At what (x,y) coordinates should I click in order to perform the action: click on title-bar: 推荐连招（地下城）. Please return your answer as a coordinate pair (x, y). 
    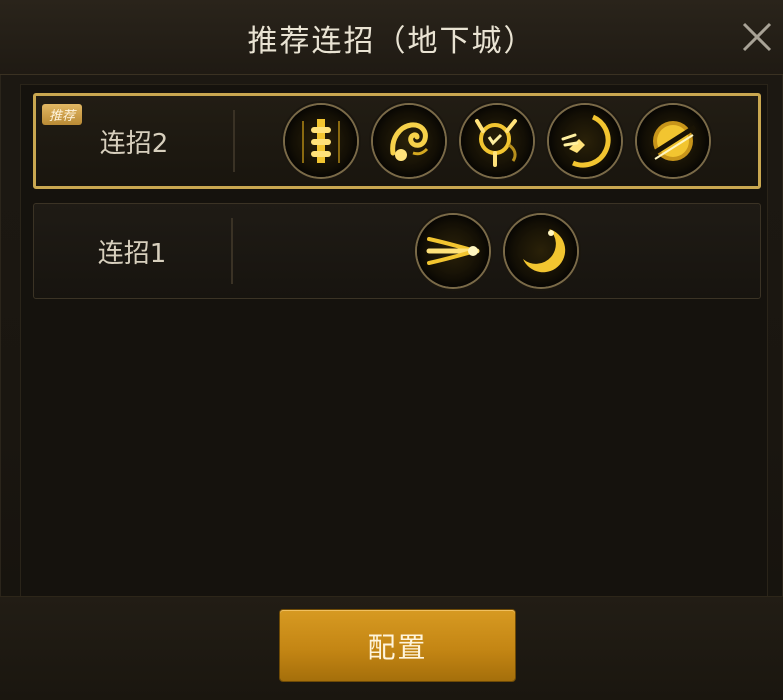
    Looking at the image, I should click on (391, 37).